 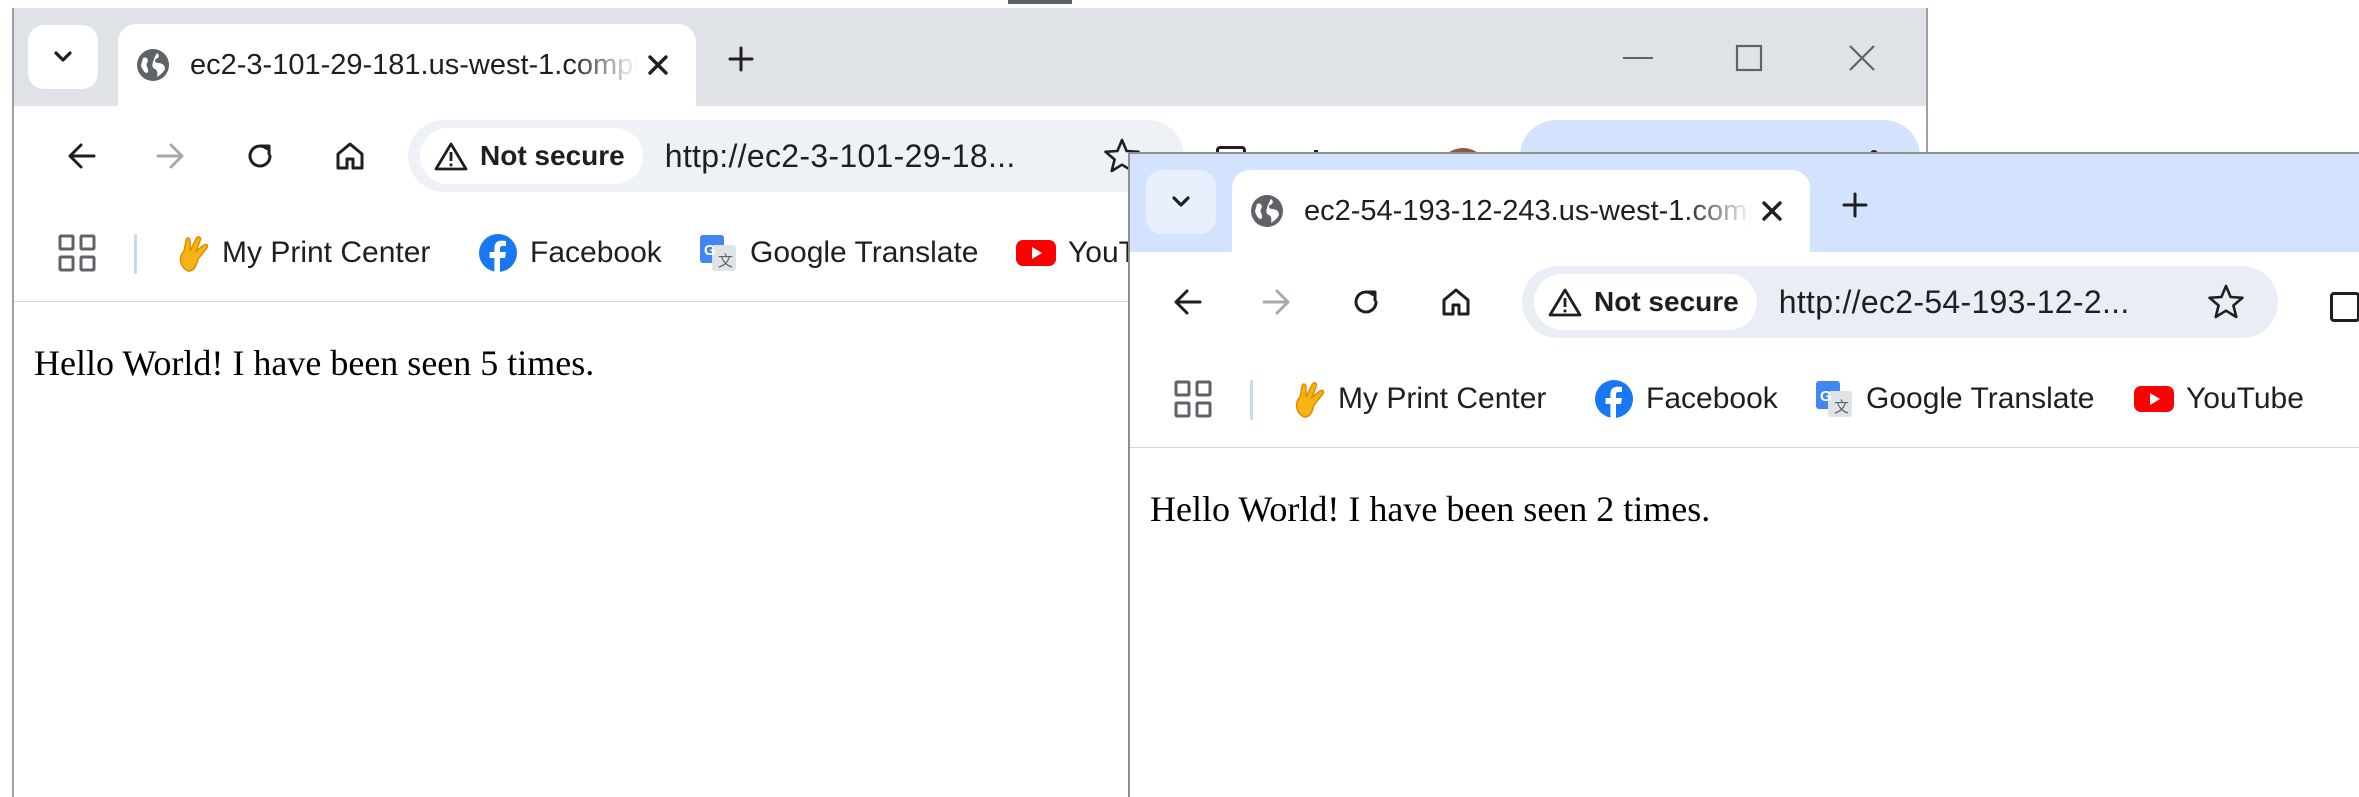 What do you see at coordinates (1430, 509) in the screenshot?
I see `page-content-text: Hello World! I have been seen 2 times.` at bounding box center [1430, 509].